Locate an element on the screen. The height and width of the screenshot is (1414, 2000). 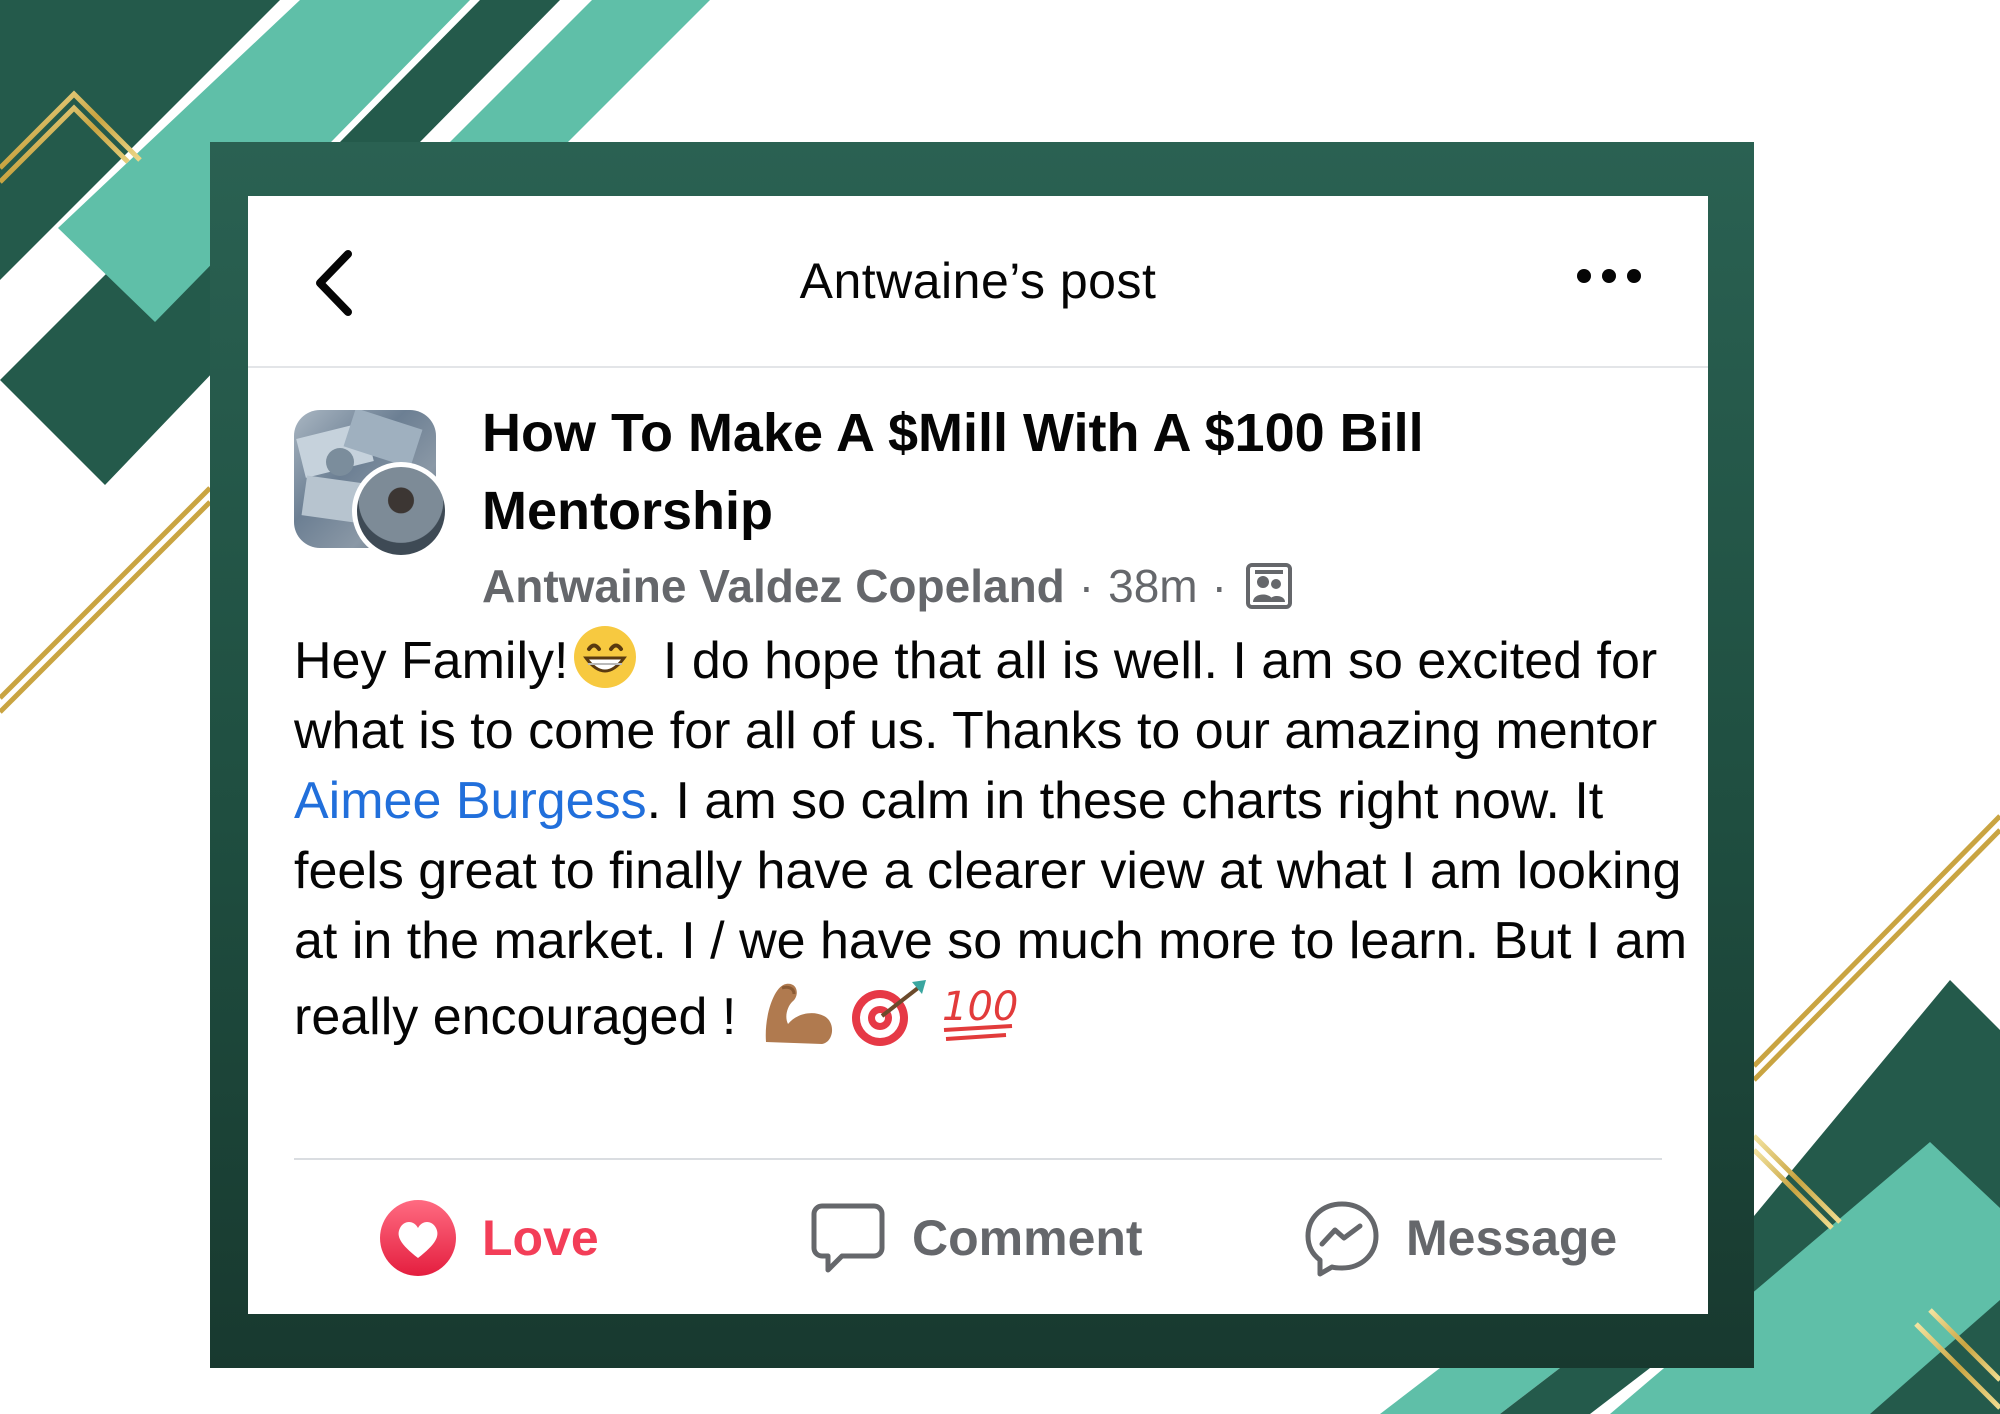
comment-button: Comment is located at coordinates (975, 1238).